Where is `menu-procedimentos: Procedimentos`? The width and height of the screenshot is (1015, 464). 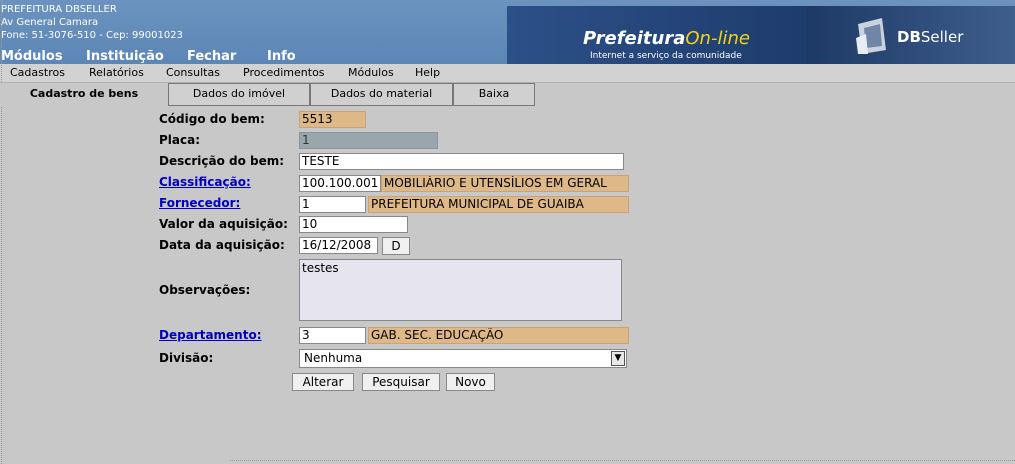
menu-procedimentos: Procedimentos is located at coordinates (284, 72).